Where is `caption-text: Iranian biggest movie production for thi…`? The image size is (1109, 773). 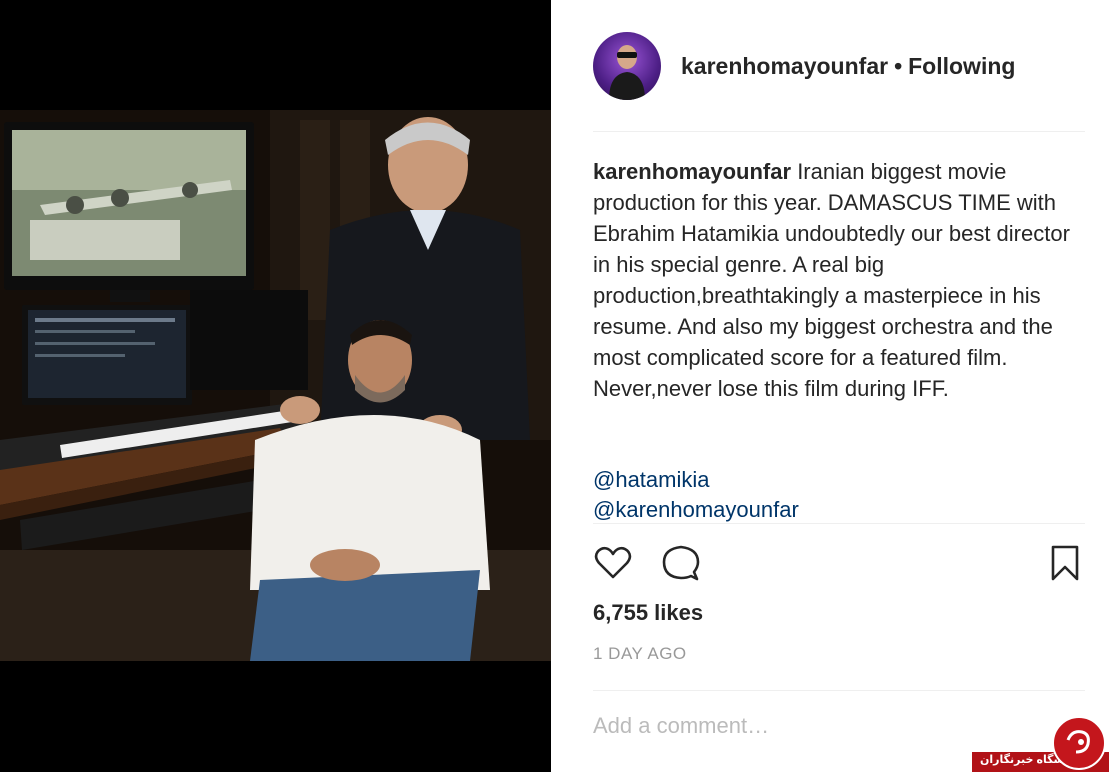
caption-text: Iranian biggest movie production for thi… is located at coordinates (831, 264).